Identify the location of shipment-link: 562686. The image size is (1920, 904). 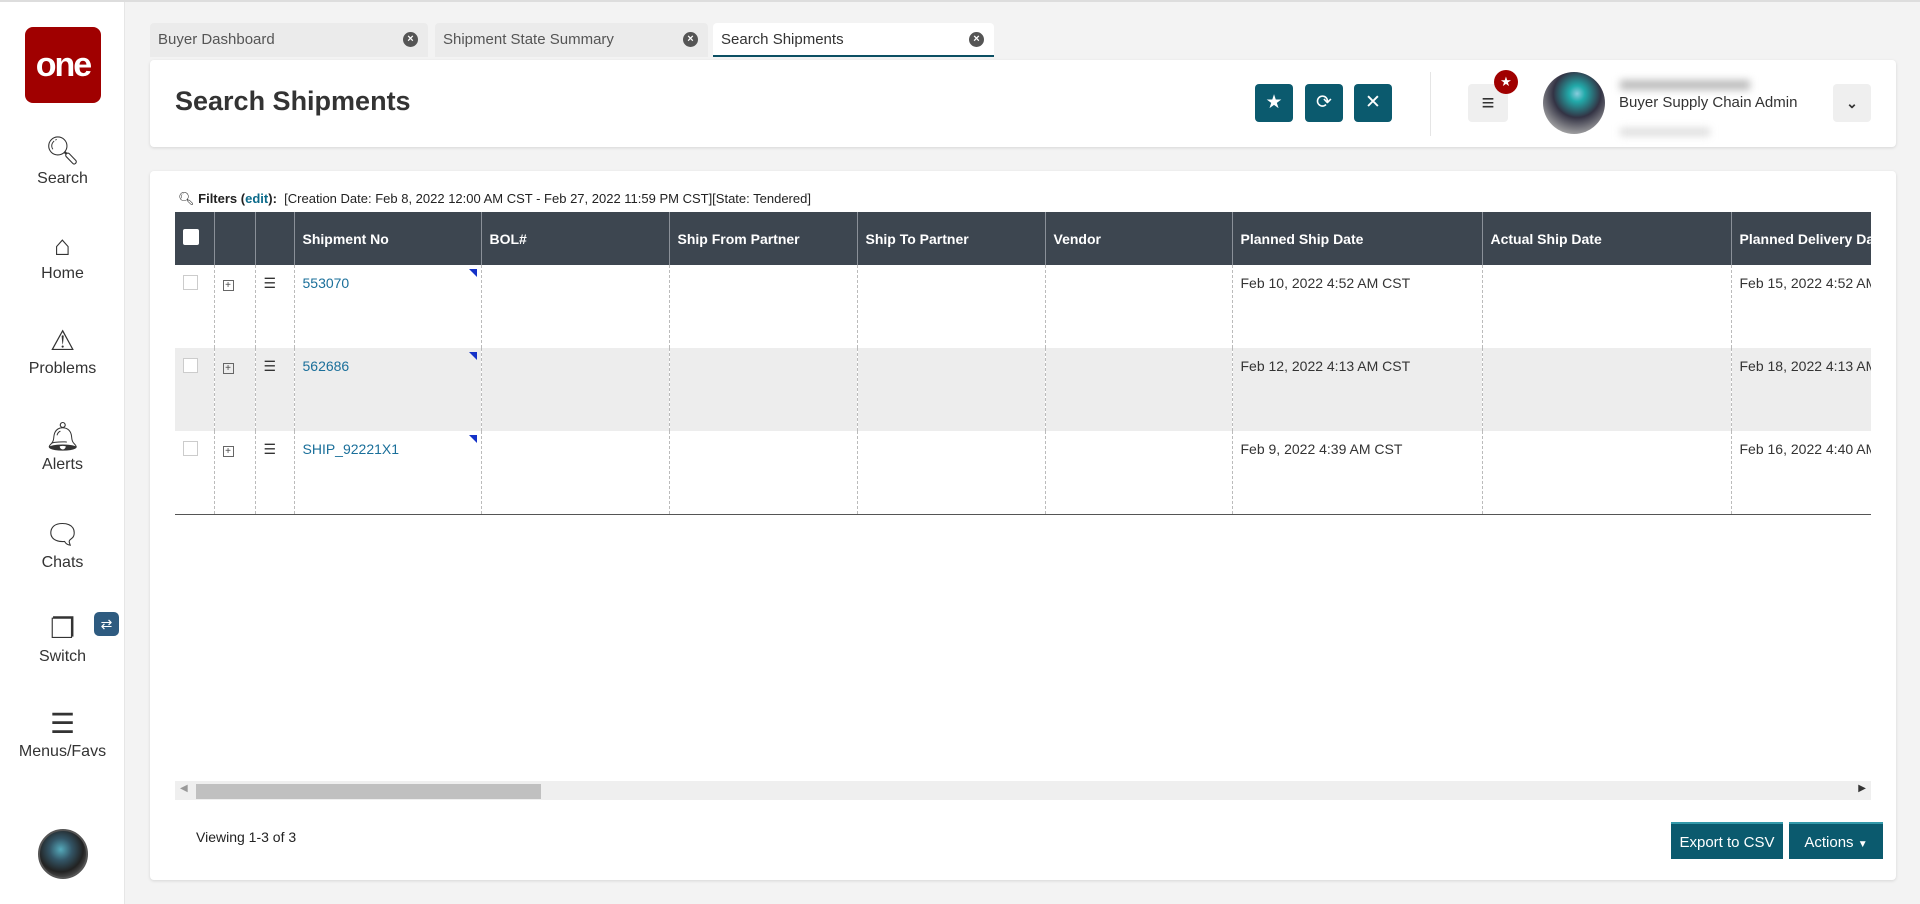
(326, 366).